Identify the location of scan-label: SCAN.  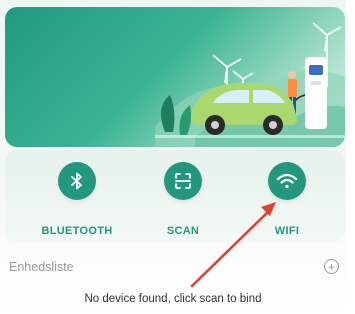
(183, 231).